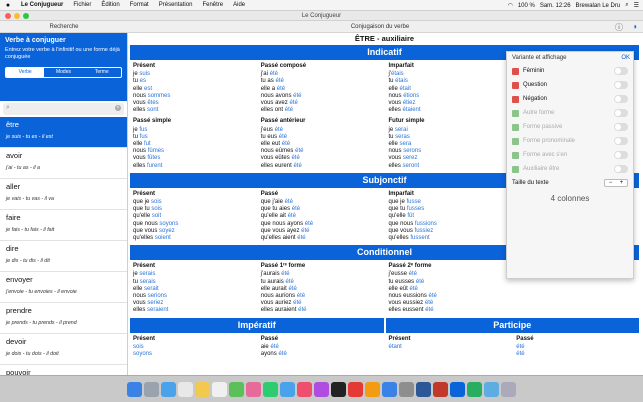  I want to click on segment-terme: Terme, so click(102, 72).